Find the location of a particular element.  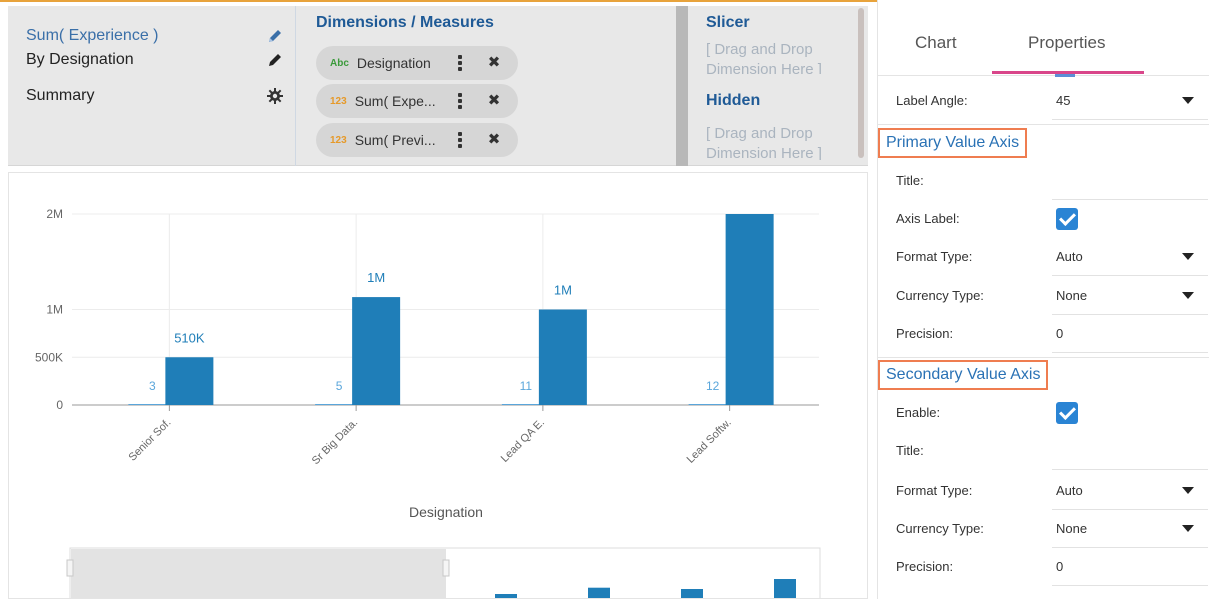

chart-settings-column: Sum( Experience ) By Designation Summary is located at coordinates (152, 86).